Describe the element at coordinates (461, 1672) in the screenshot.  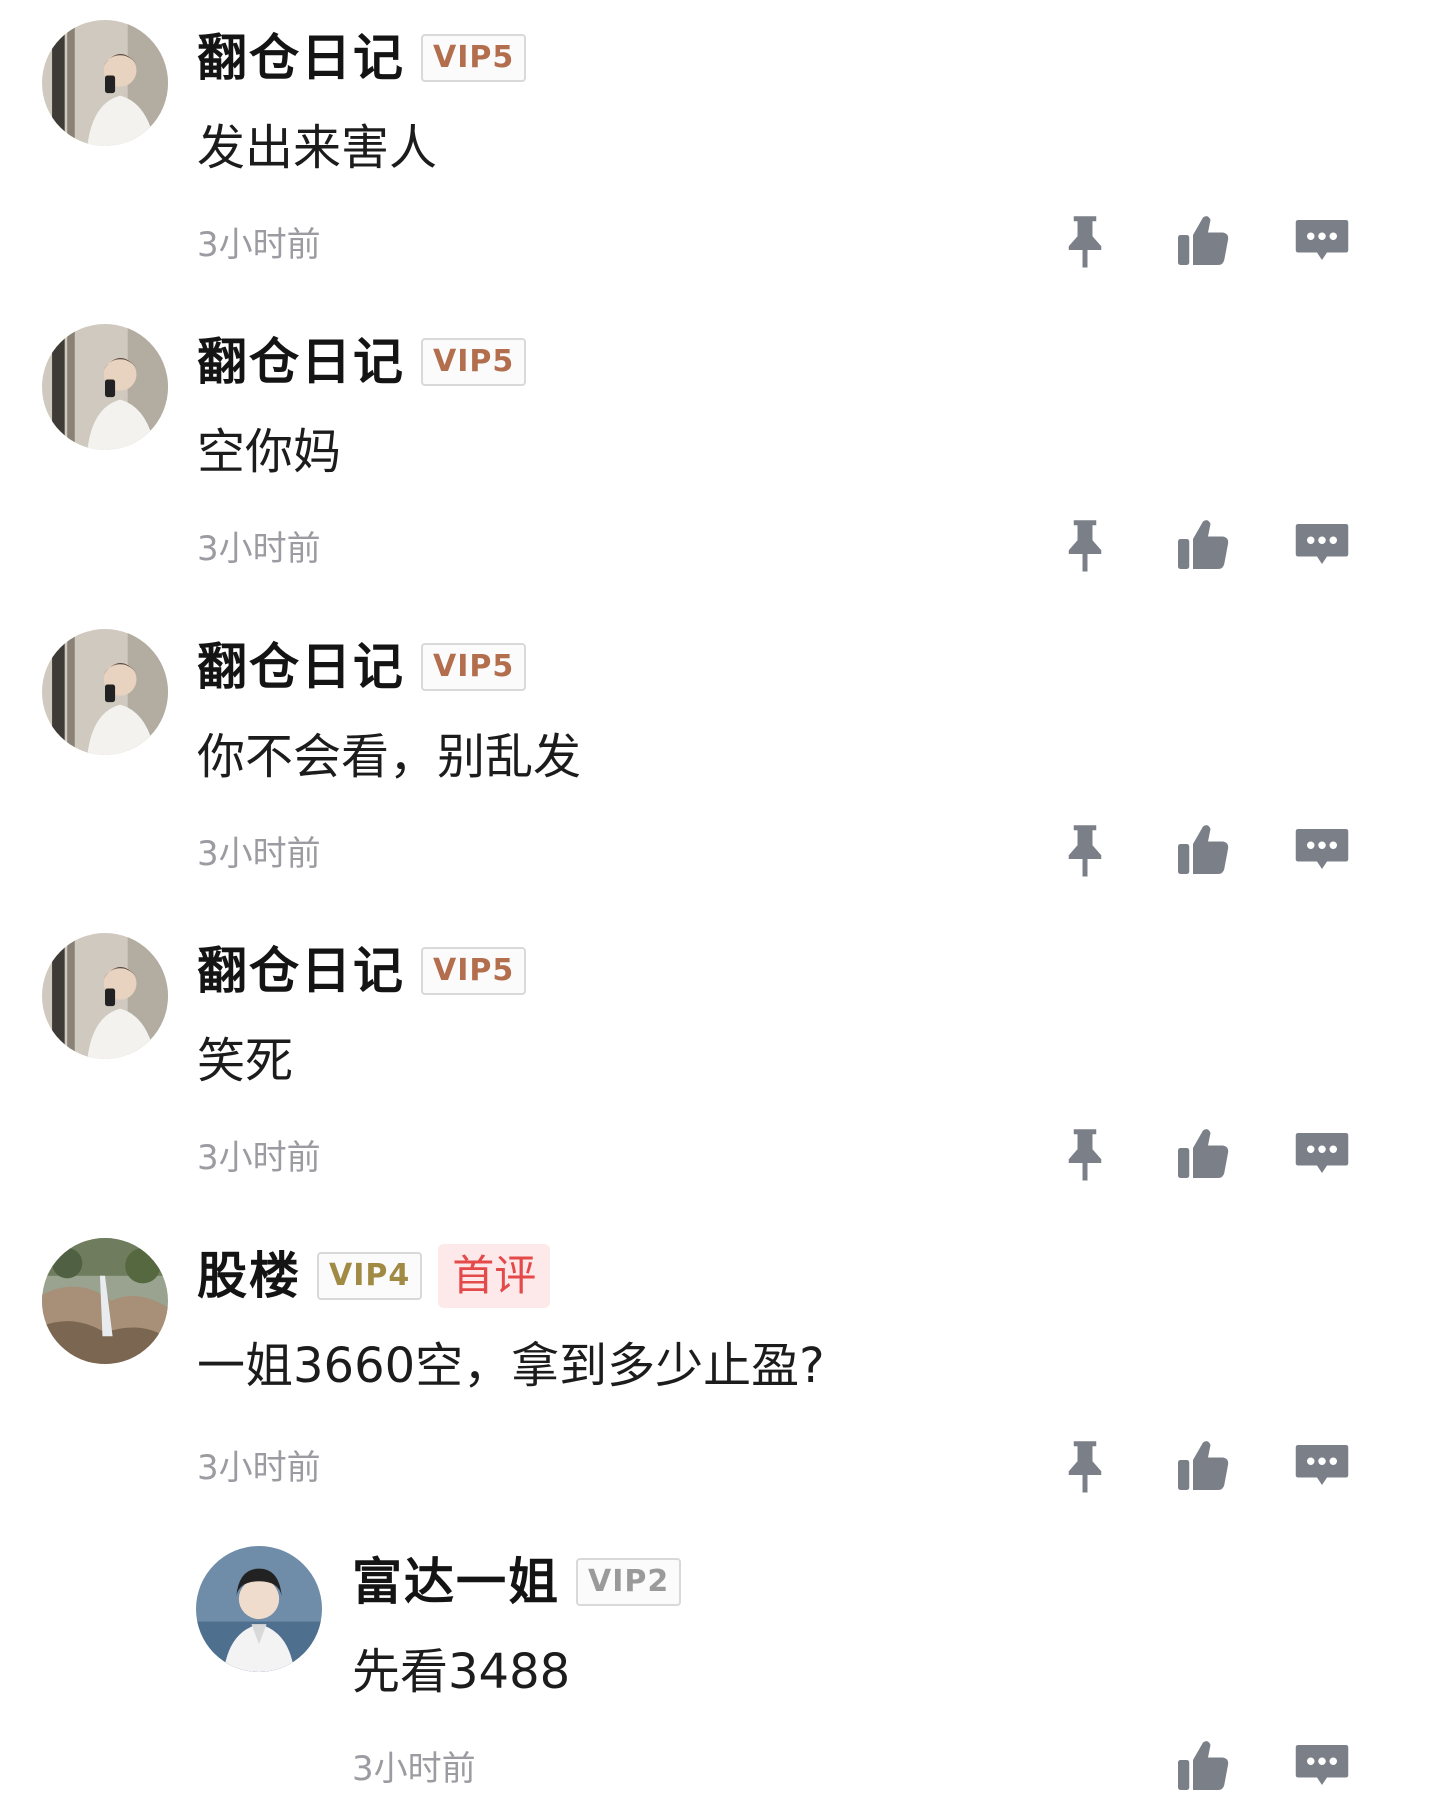
I see `comment-text: 先看3488` at that location.